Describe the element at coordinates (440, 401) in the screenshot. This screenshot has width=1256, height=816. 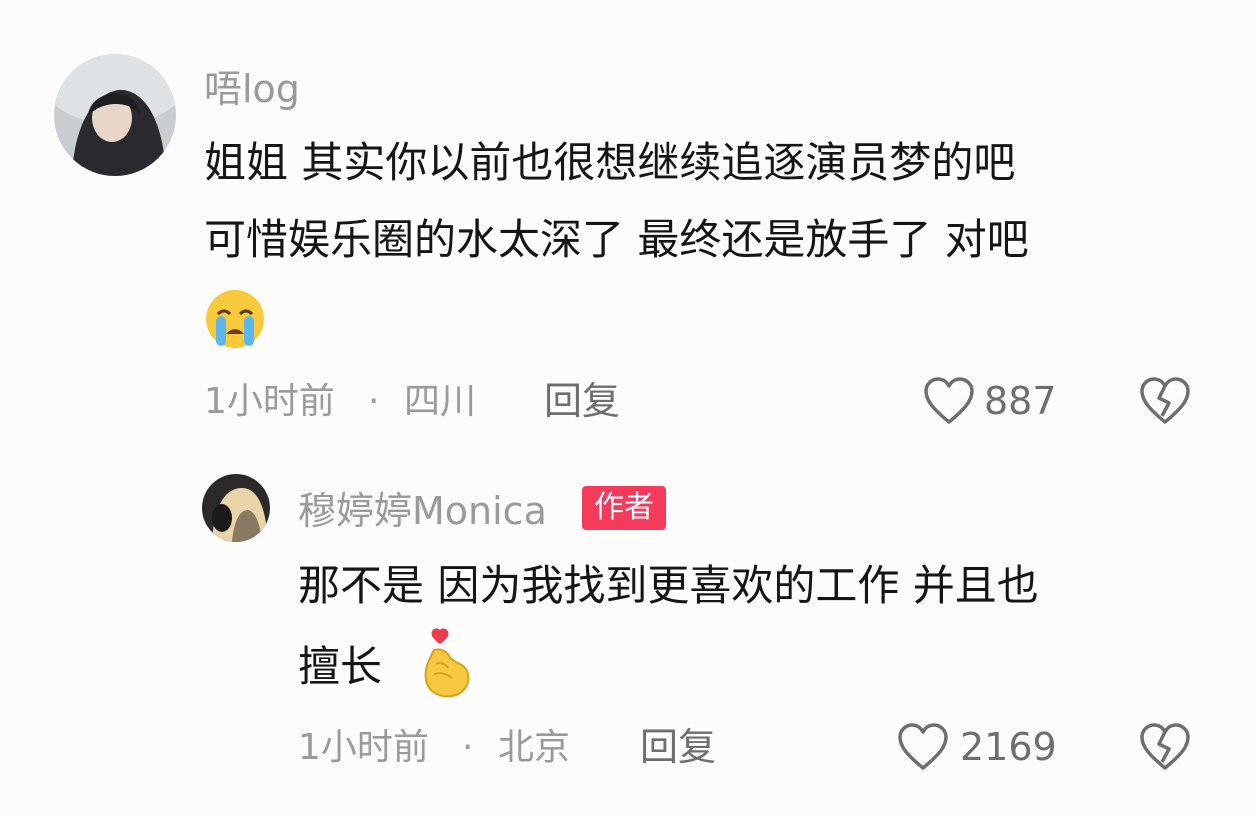
I see `comment-location: 四川` at that location.